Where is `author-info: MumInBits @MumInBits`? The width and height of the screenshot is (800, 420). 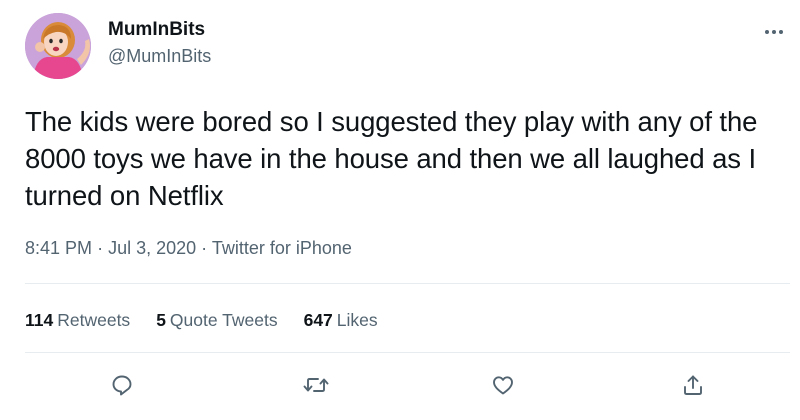
author-info: MumInBits @MumInBits is located at coordinates (159, 42).